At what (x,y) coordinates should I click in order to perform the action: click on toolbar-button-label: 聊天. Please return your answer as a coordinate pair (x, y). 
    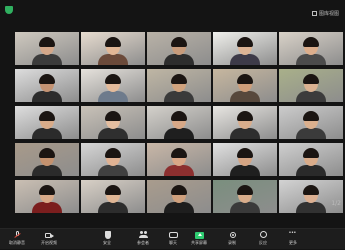
    Looking at the image, I should click on (173, 242).